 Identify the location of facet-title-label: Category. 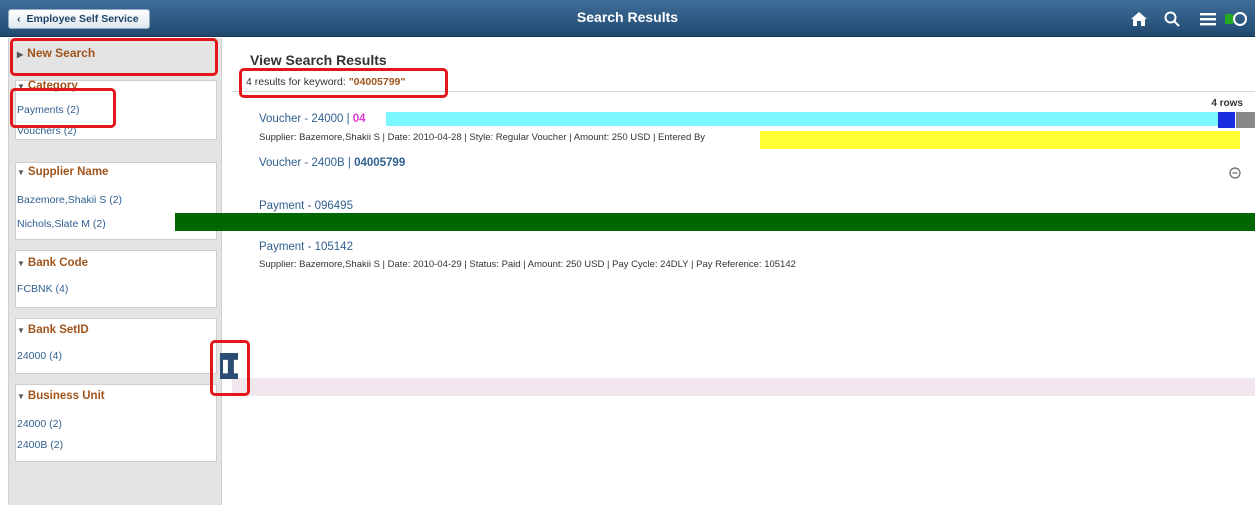
(52, 86).